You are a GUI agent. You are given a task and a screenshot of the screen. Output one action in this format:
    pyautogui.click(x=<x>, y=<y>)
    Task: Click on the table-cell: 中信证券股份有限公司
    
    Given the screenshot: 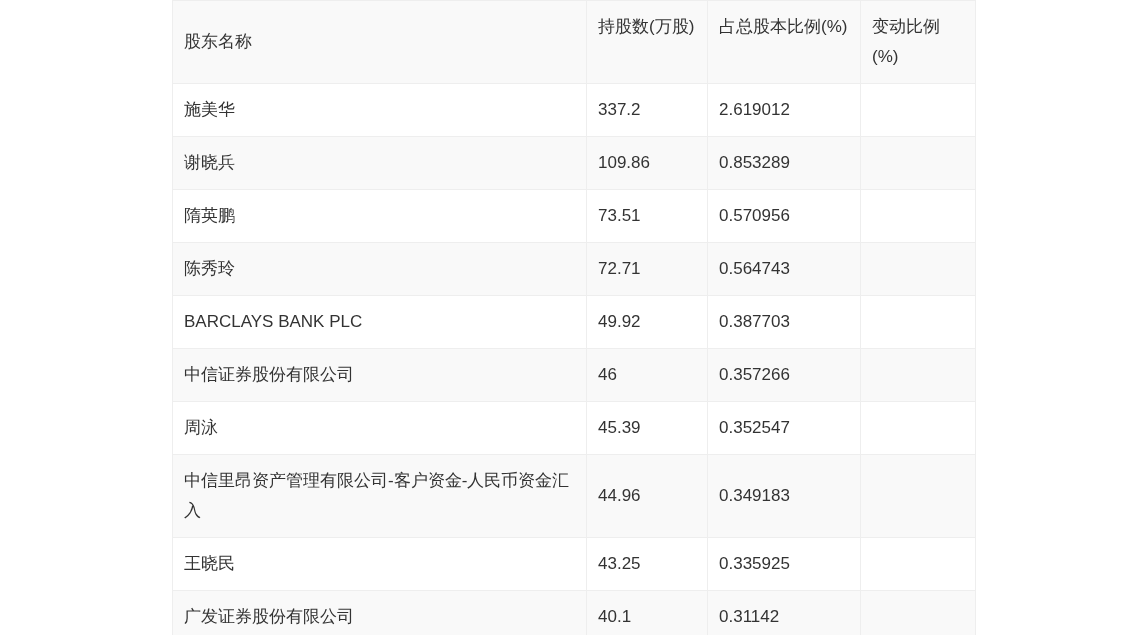 What is the action you would take?
    pyautogui.click(x=379, y=375)
    